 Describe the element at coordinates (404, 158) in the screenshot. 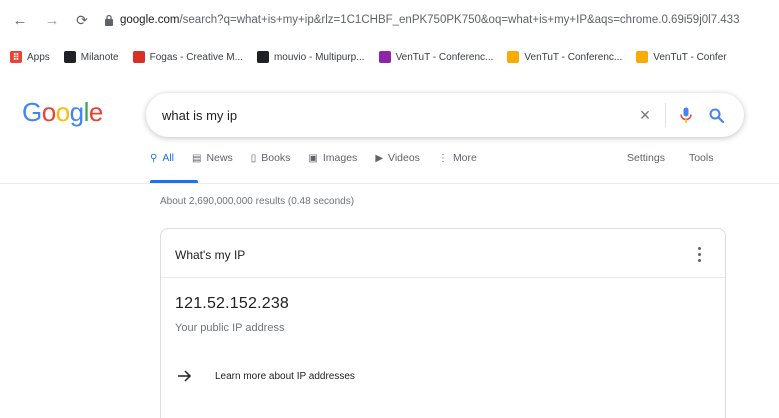

I see `tab-label: Videos` at that location.